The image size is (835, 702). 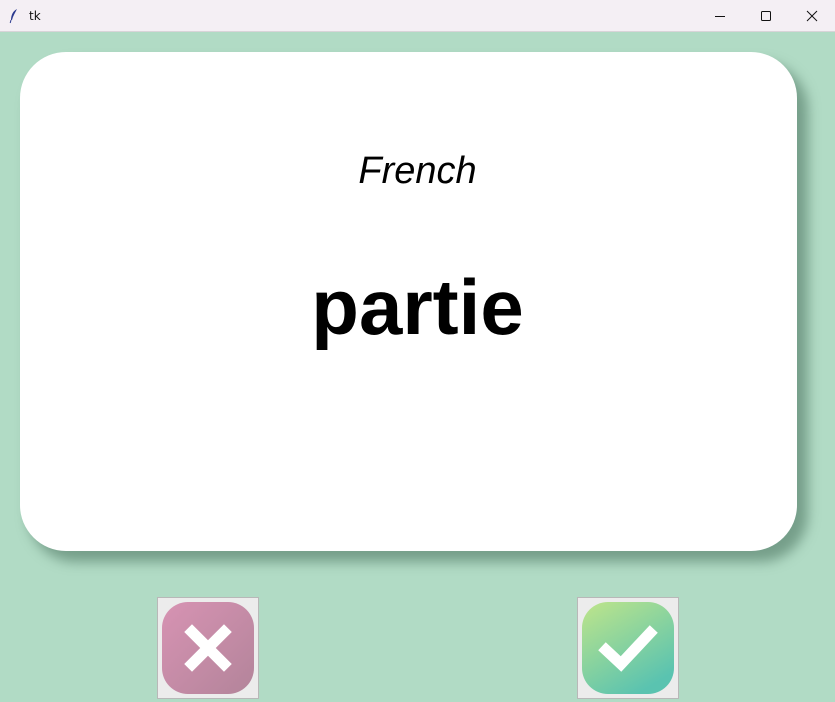 I want to click on window-title: tk, so click(x=35, y=15).